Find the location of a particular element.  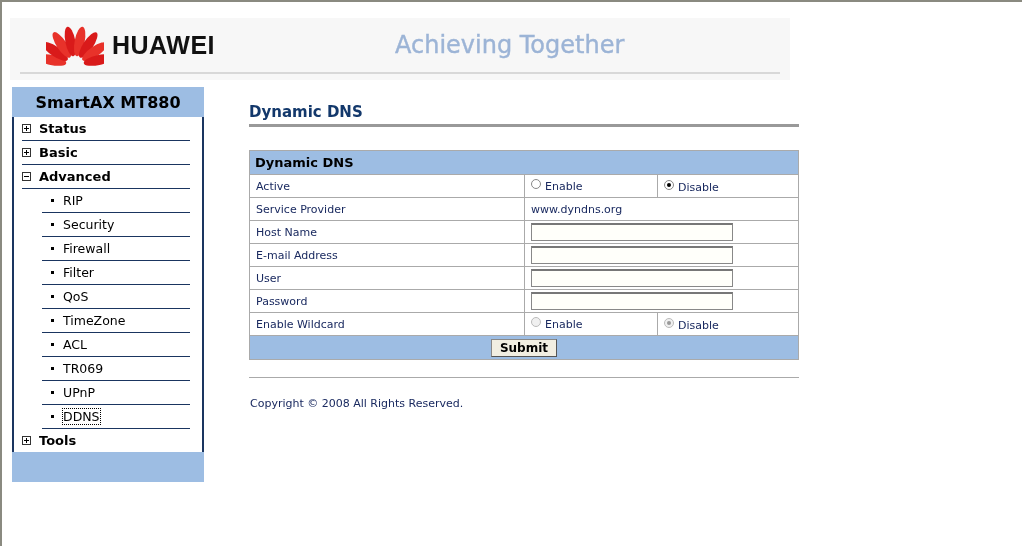

field-label: Active is located at coordinates (387, 186).